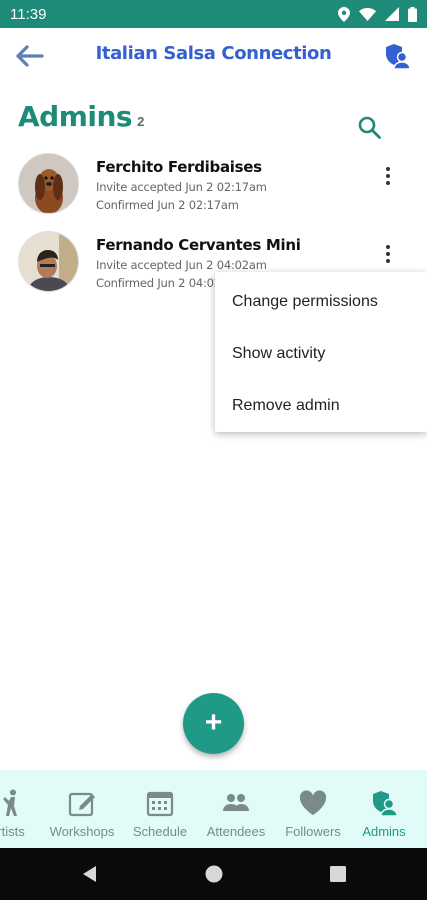 This screenshot has width=427, height=900. Describe the element at coordinates (12, 831) in the screenshot. I see `nav-label: rtists` at that location.